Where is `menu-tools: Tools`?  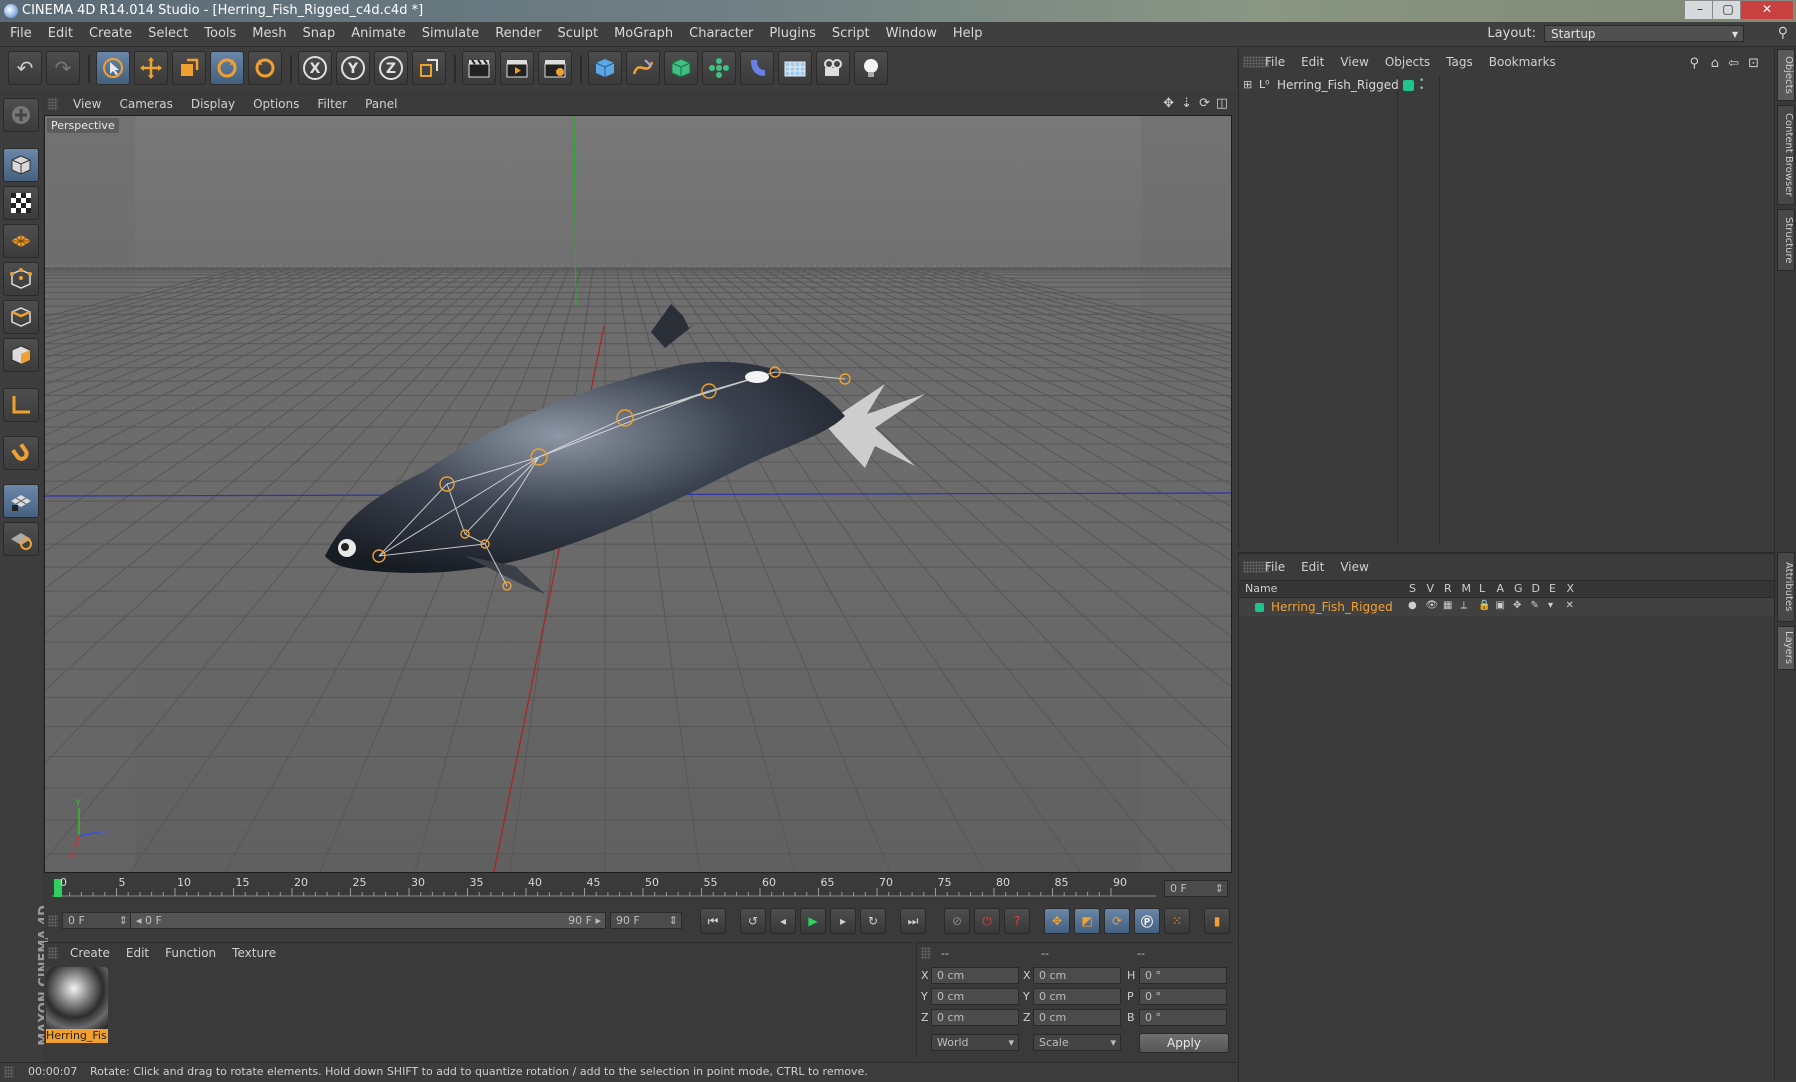 menu-tools: Tools is located at coordinates (220, 34).